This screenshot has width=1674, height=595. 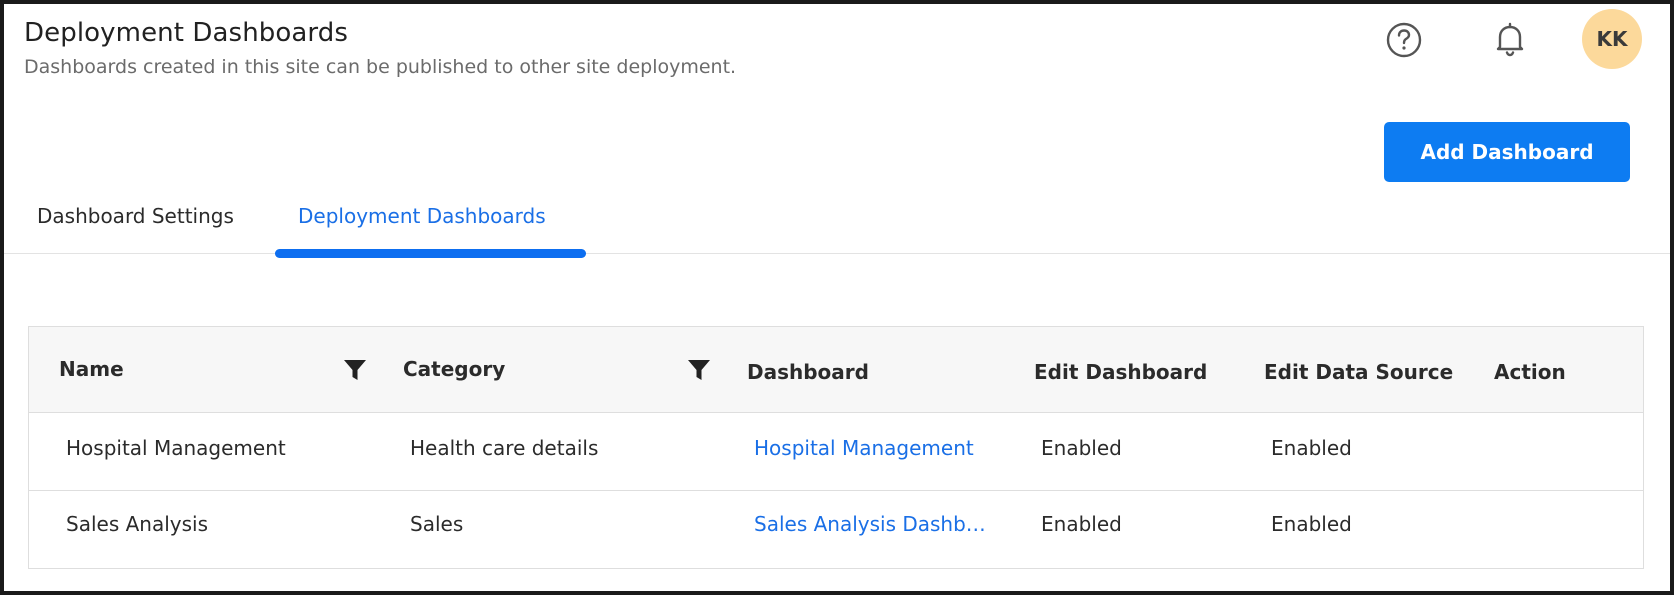 What do you see at coordinates (699, 370) in the screenshot?
I see `category-filter-icon` at bounding box center [699, 370].